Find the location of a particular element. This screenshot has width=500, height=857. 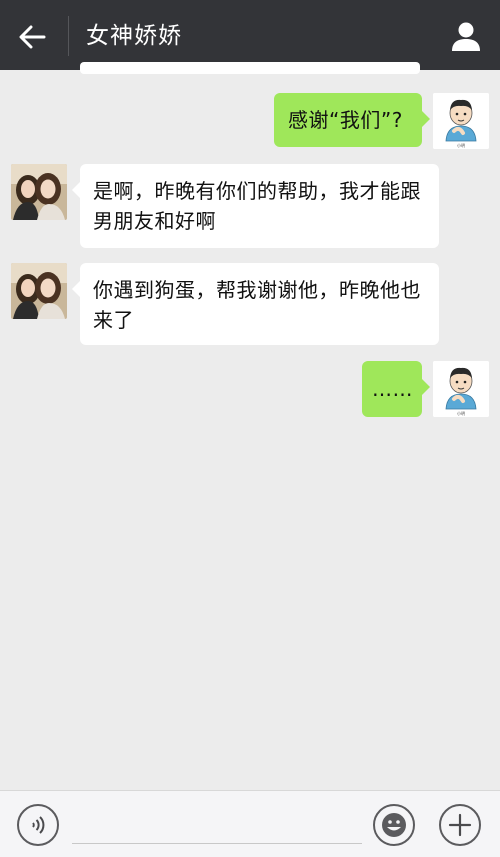

person-icon is located at coordinates (466, 36).